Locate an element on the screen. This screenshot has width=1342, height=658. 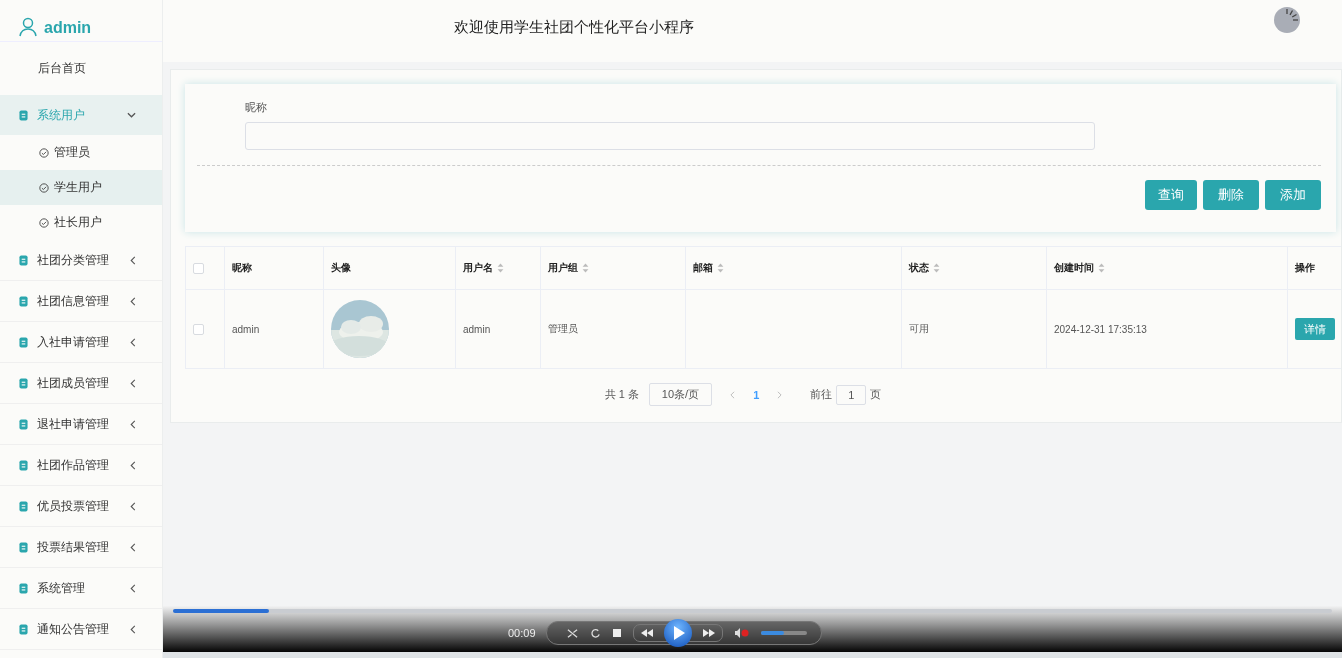
table-cell: 2024-12-31 17:35:13 is located at coordinates (1100, 329).